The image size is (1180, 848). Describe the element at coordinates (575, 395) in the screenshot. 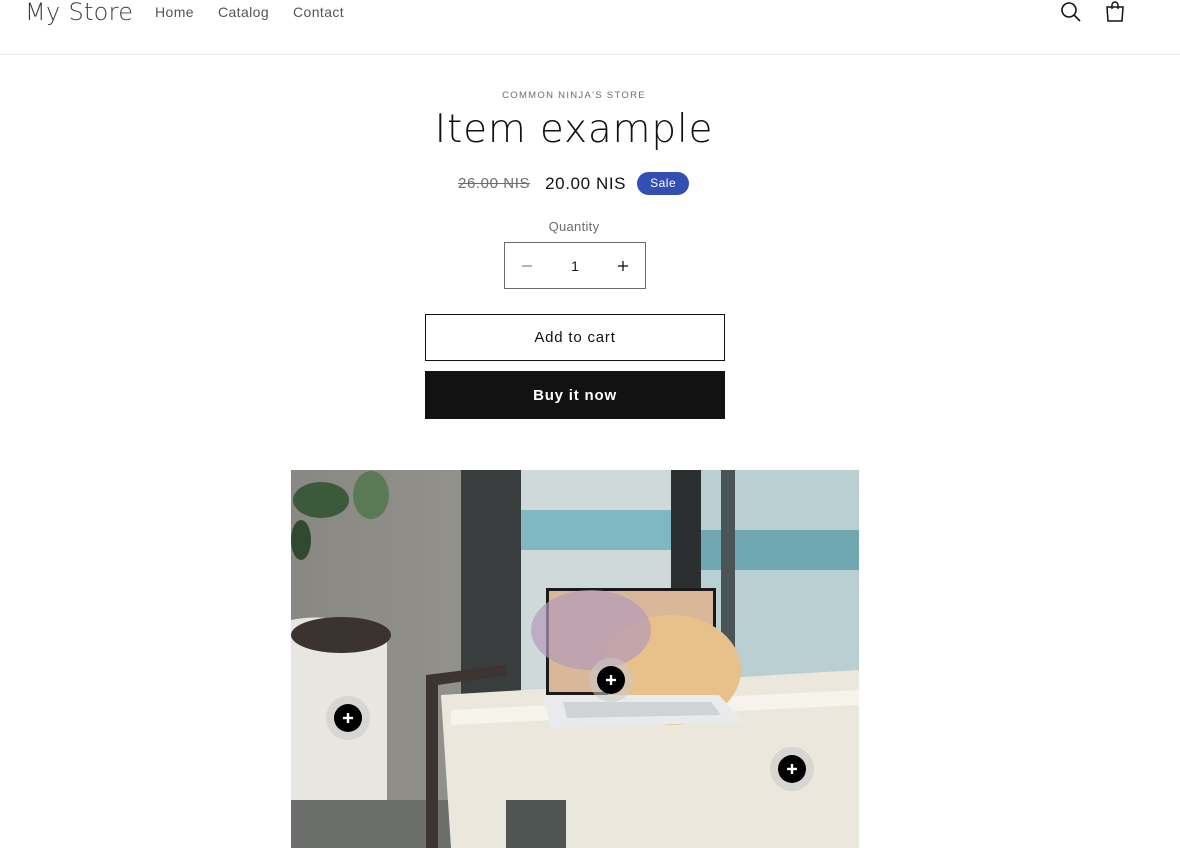

I see `buy-now-button: Buy it now` at that location.